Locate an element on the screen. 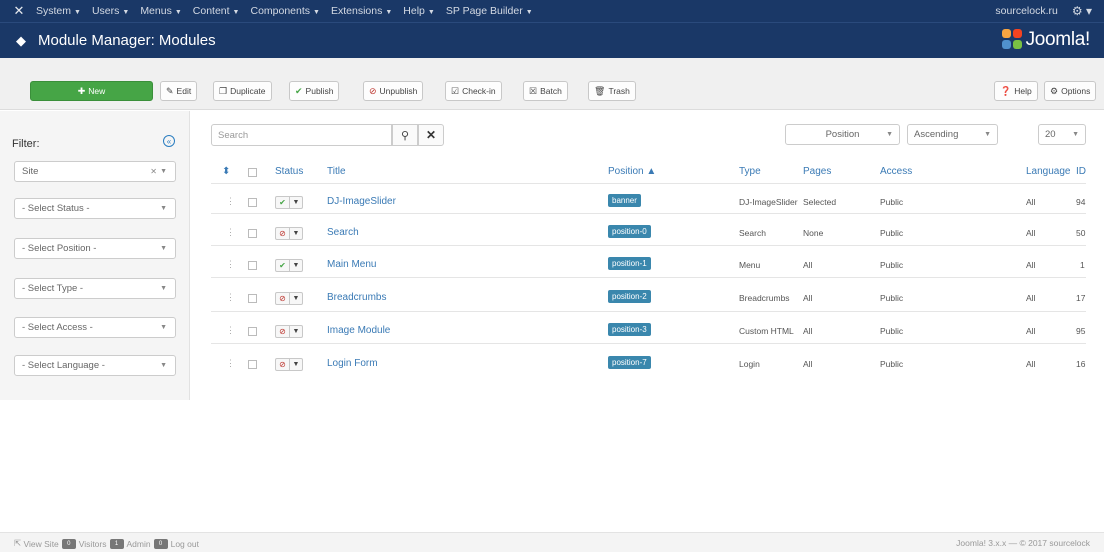 The width and height of the screenshot is (1104, 552). new-button-label: New is located at coordinates (97, 91).